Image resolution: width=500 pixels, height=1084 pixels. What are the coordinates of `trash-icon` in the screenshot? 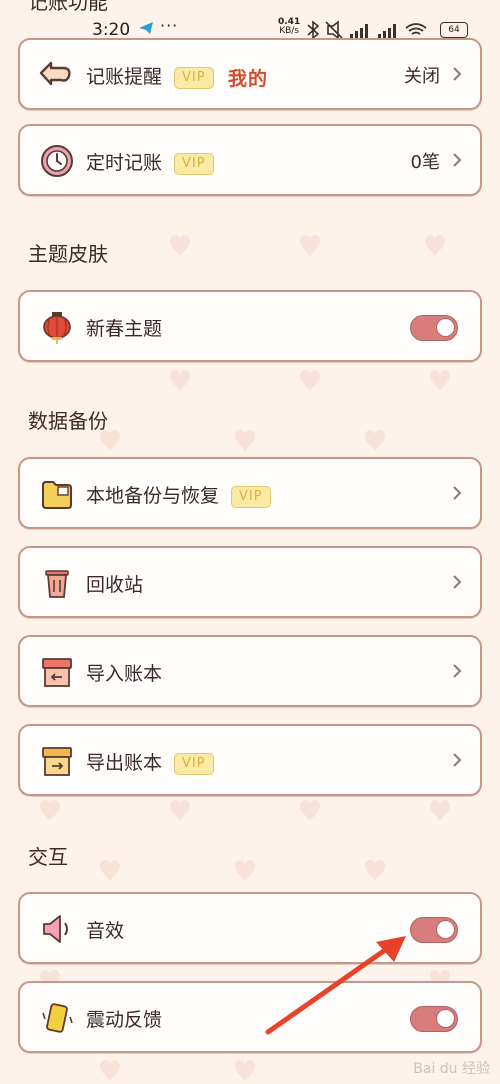 It's located at (57, 584).